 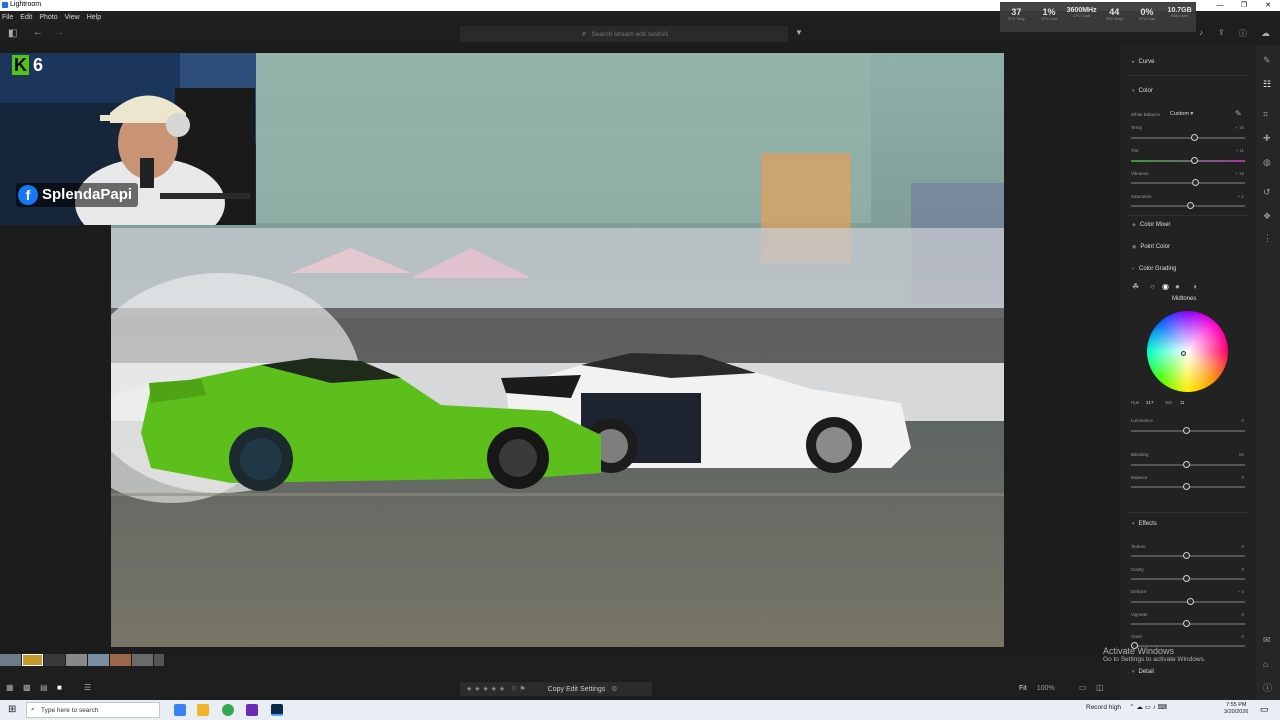 I want to click on back-arrow-icon: ←, so click(x=38, y=32).